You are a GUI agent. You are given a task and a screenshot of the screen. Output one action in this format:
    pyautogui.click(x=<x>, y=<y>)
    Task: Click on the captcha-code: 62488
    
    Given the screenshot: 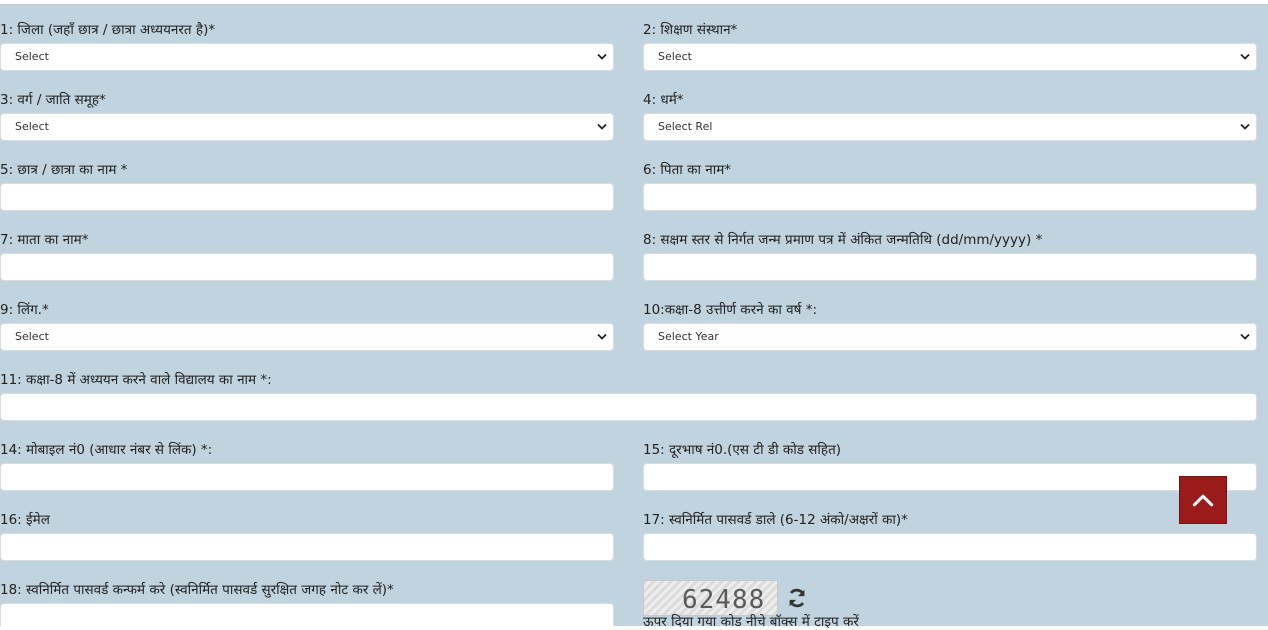 What is the action you would take?
    pyautogui.click(x=724, y=600)
    